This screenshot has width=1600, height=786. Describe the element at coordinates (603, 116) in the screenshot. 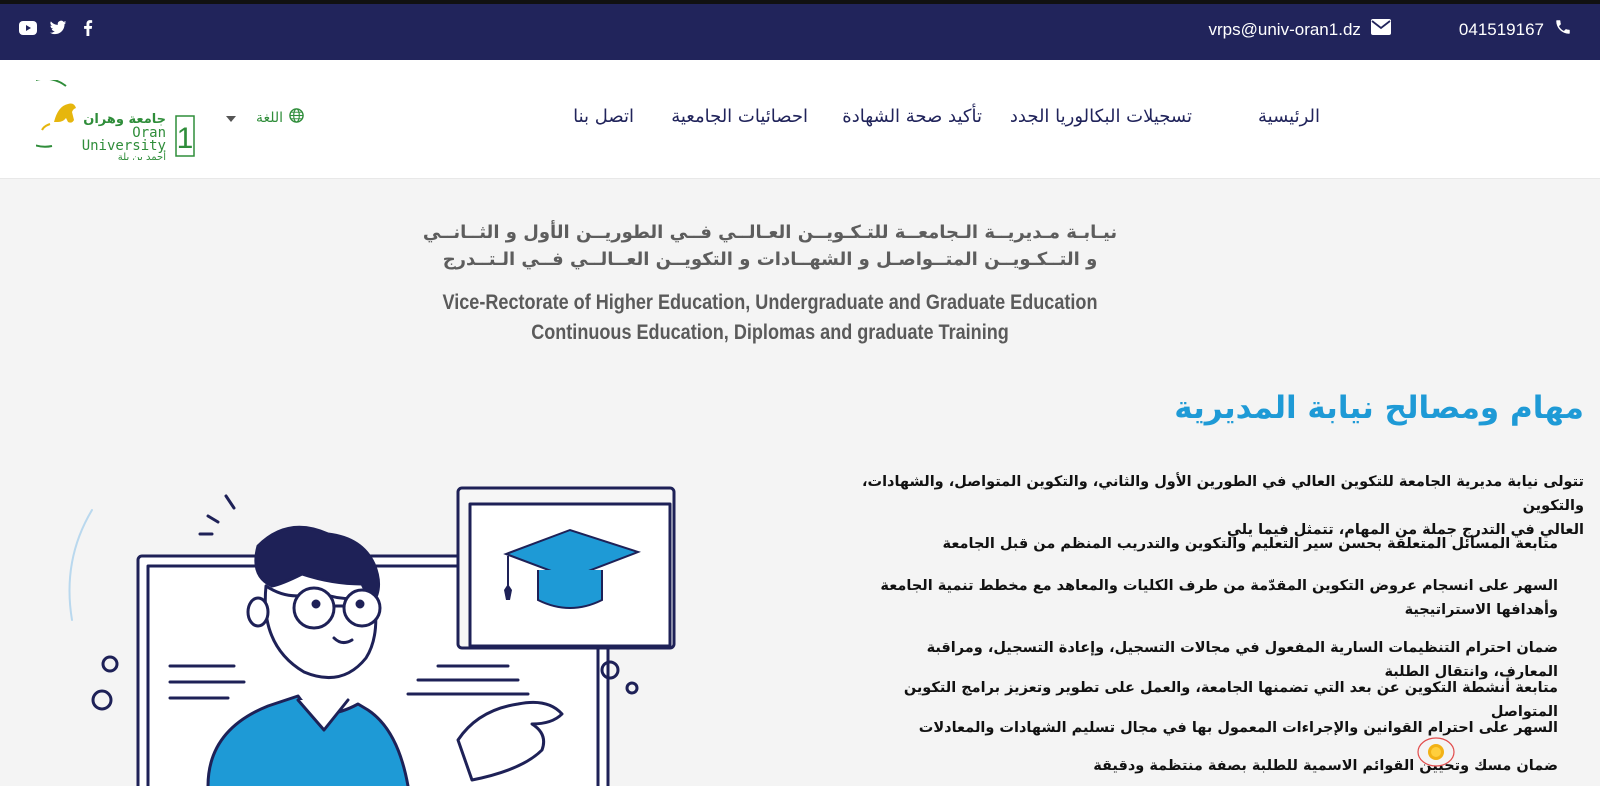

I see `nav-contact-us: اتصل بنا` at that location.